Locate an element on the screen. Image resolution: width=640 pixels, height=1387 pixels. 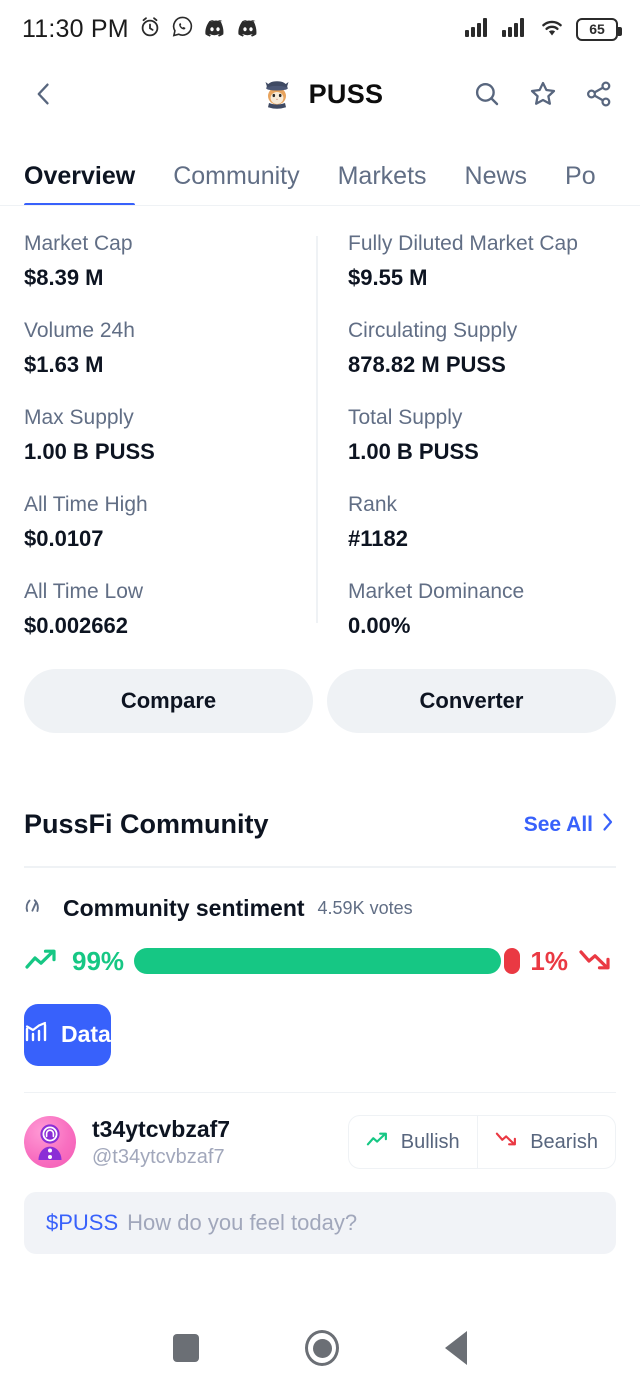
app-header: PUSS is located at coordinates (320, 94).